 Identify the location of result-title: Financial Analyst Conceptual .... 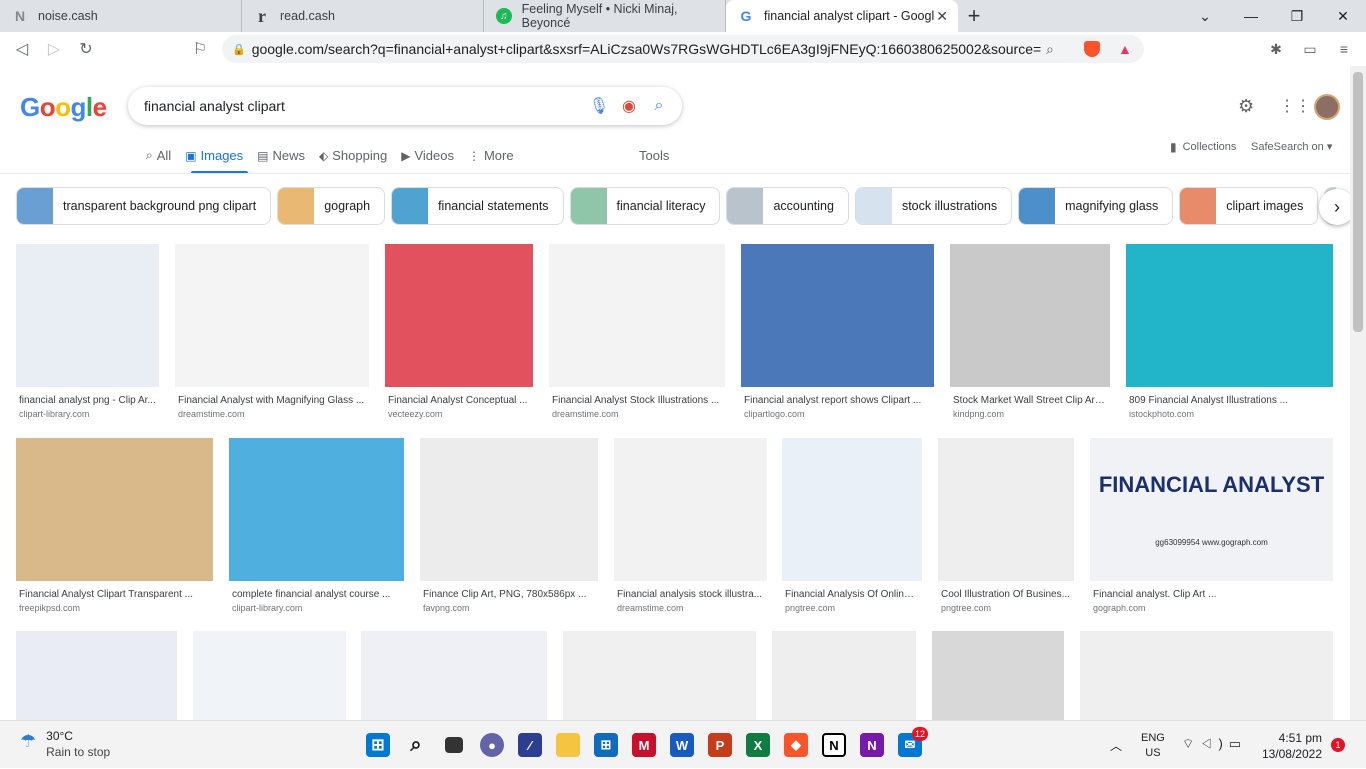
(459, 400).